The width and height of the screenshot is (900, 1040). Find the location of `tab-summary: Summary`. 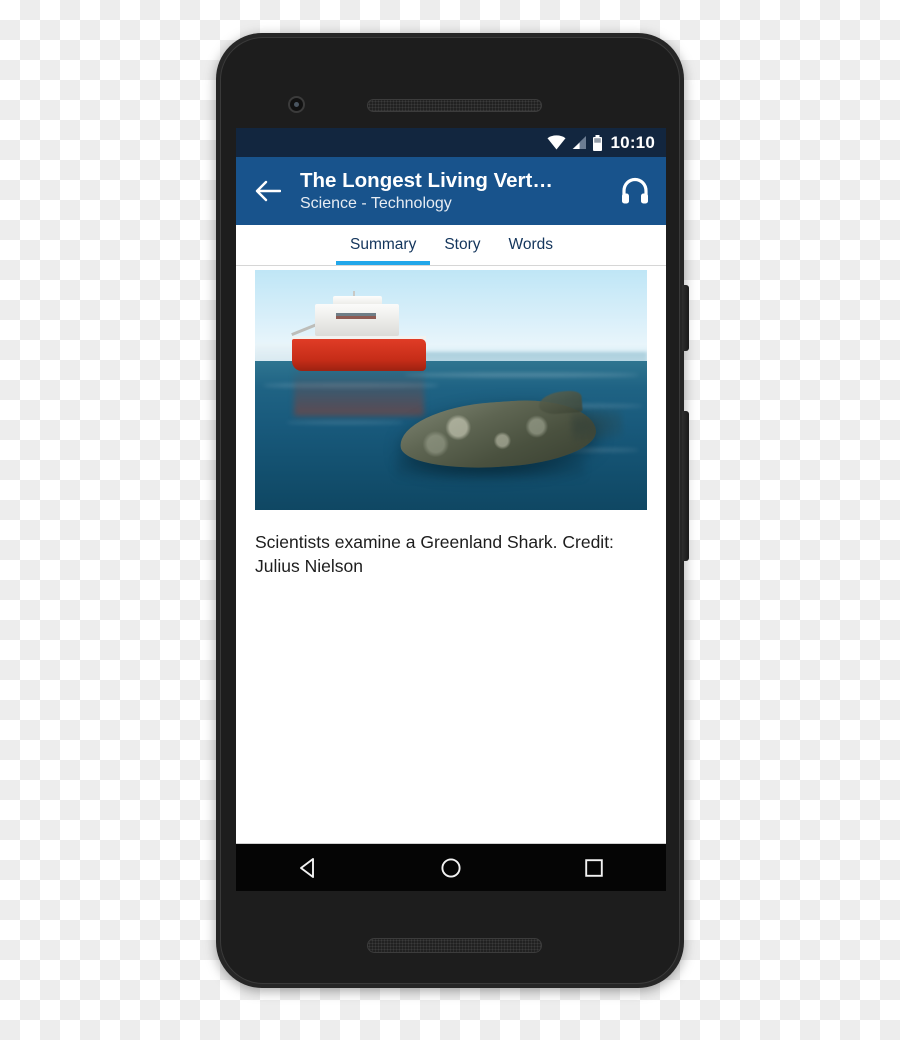

tab-summary: Summary is located at coordinates (383, 245).